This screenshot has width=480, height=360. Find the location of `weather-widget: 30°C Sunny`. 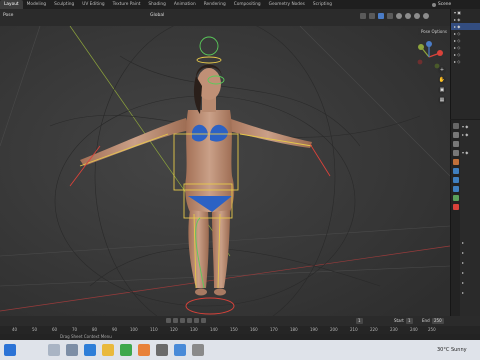

weather-widget: 30°C Sunny is located at coordinates (452, 350).